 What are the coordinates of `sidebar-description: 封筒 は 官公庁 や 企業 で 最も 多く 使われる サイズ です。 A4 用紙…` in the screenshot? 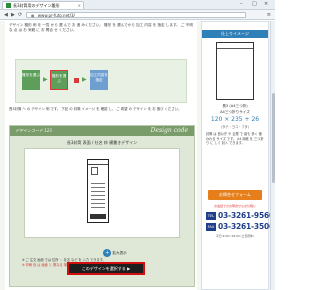 It's located at (235, 138).